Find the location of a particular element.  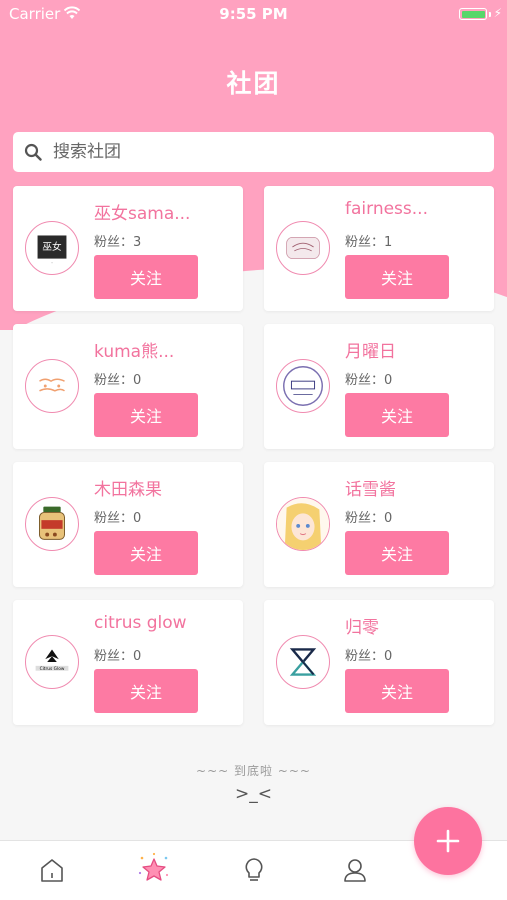

club-card: kuma熊... 粉丝：0 关注 is located at coordinates (128, 386).